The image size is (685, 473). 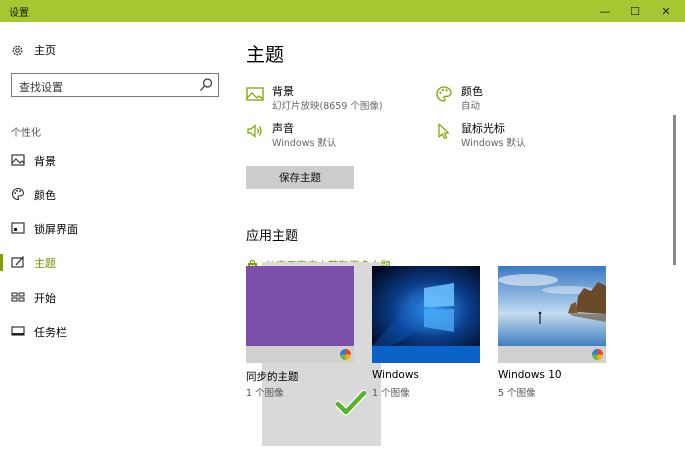 What do you see at coordinates (19, 13) in the screenshot?
I see `window-title: 设置` at bounding box center [19, 13].